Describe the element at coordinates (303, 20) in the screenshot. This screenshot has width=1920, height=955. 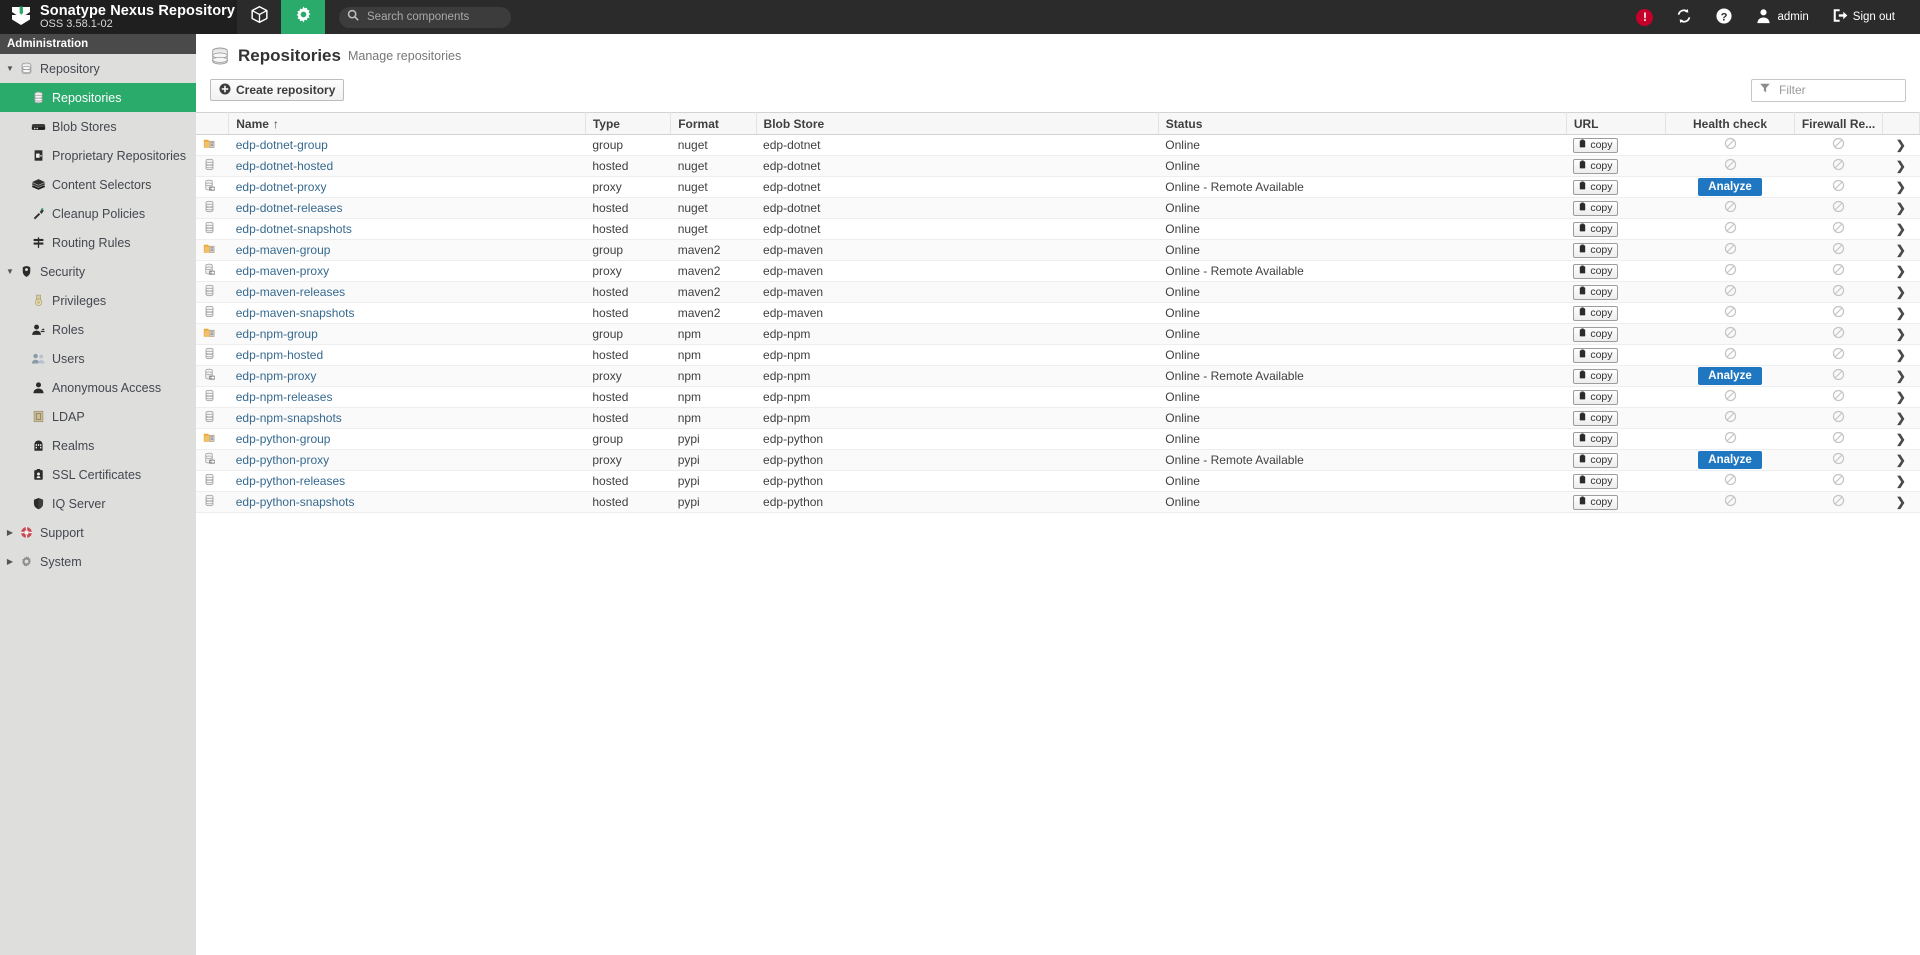
I see `nav-administration-button` at that location.